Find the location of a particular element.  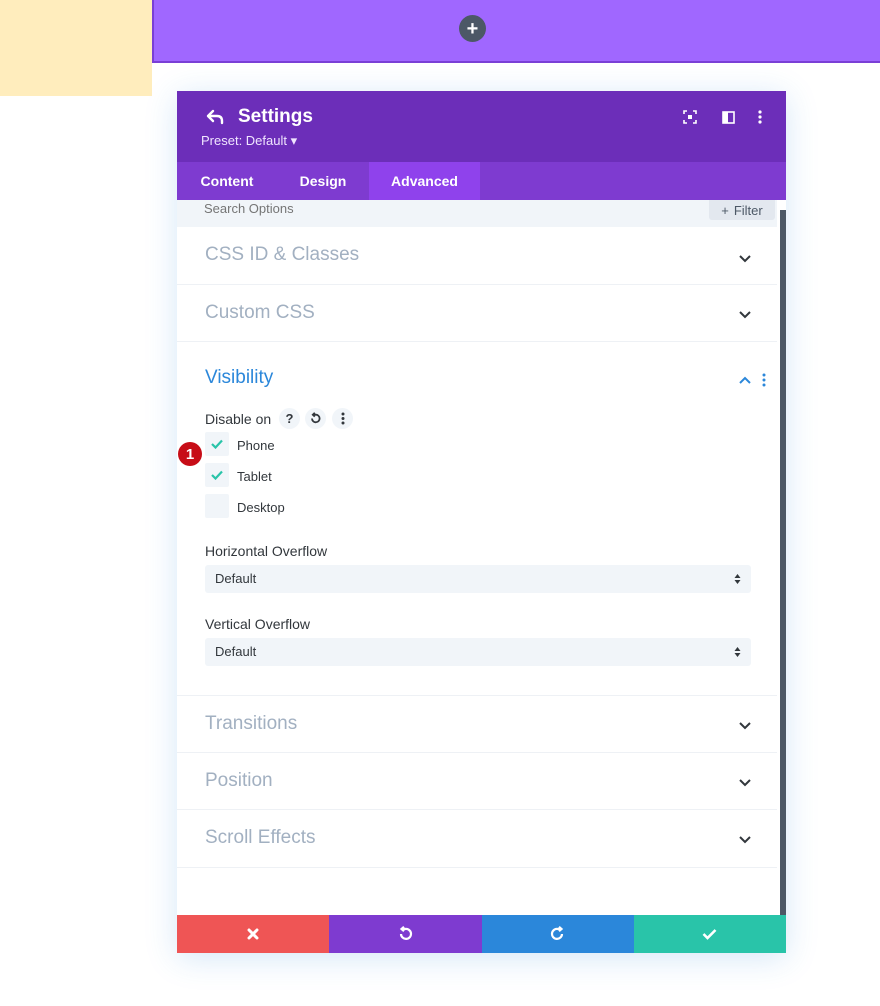

tab-bar: Content Design Advanced is located at coordinates (481, 181).